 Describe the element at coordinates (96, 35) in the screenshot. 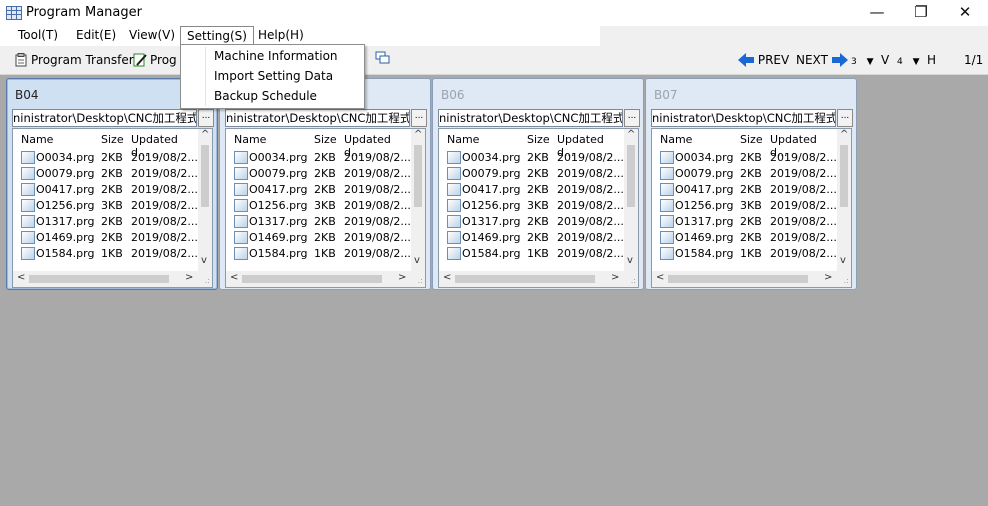

I see `menu-edit: Edit(E)` at that location.